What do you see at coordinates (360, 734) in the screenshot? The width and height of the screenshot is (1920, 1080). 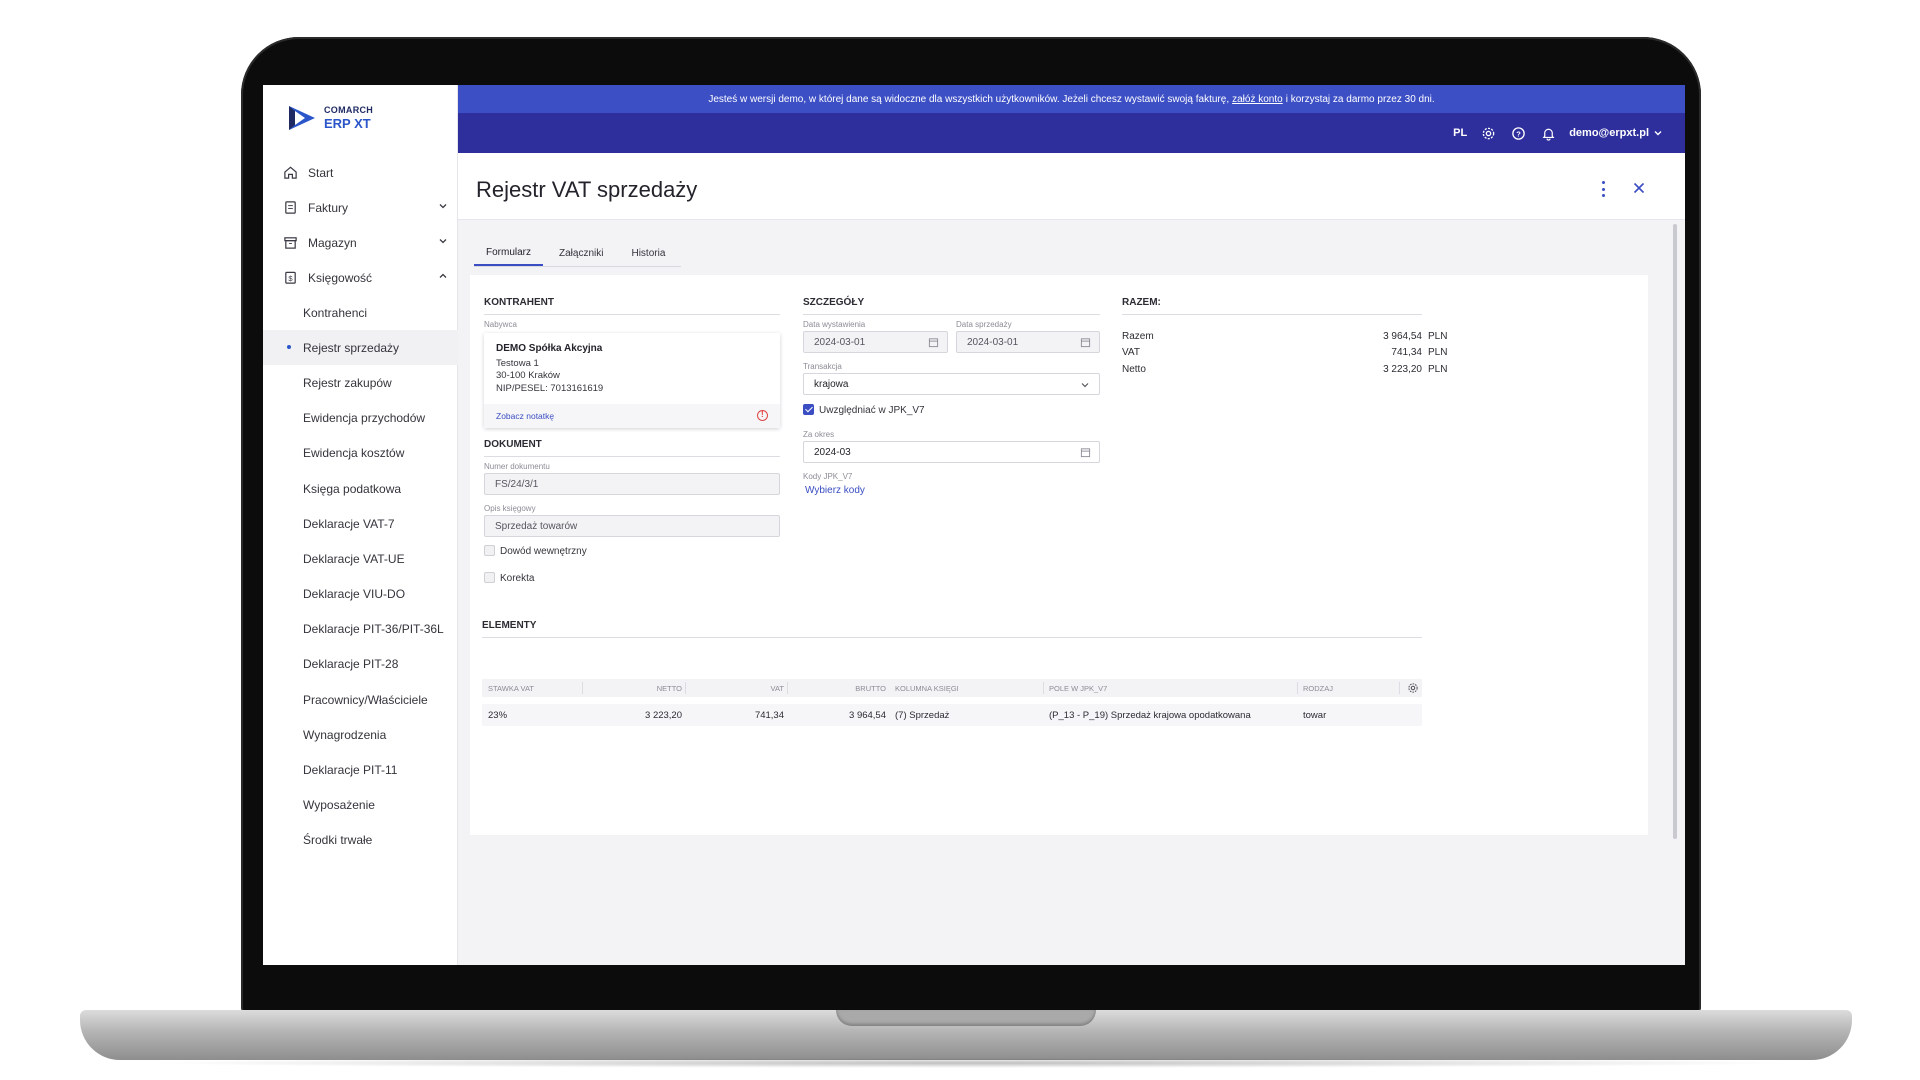 I see `sidebar-subitem-wynagrodzenia: Wynagrodzenia` at bounding box center [360, 734].